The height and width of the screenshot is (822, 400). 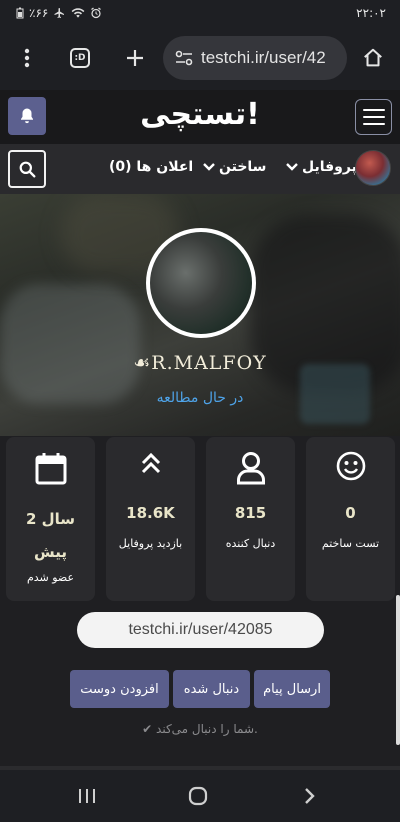 I want to click on stat-card-tests-created: 0 تست ساختم, so click(x=350, y=519).